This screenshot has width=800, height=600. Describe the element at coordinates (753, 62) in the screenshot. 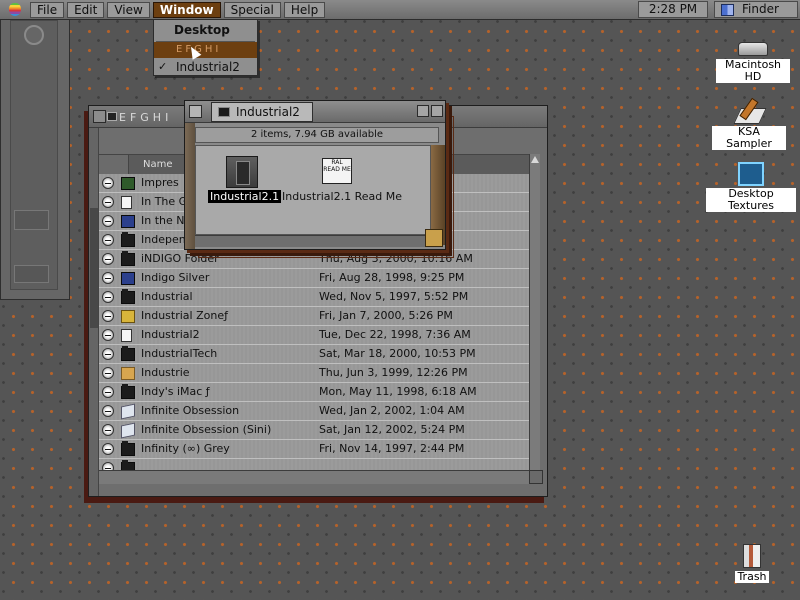

I see `desktop-icon-macintosh-hd: Macintosh HD` at that location.